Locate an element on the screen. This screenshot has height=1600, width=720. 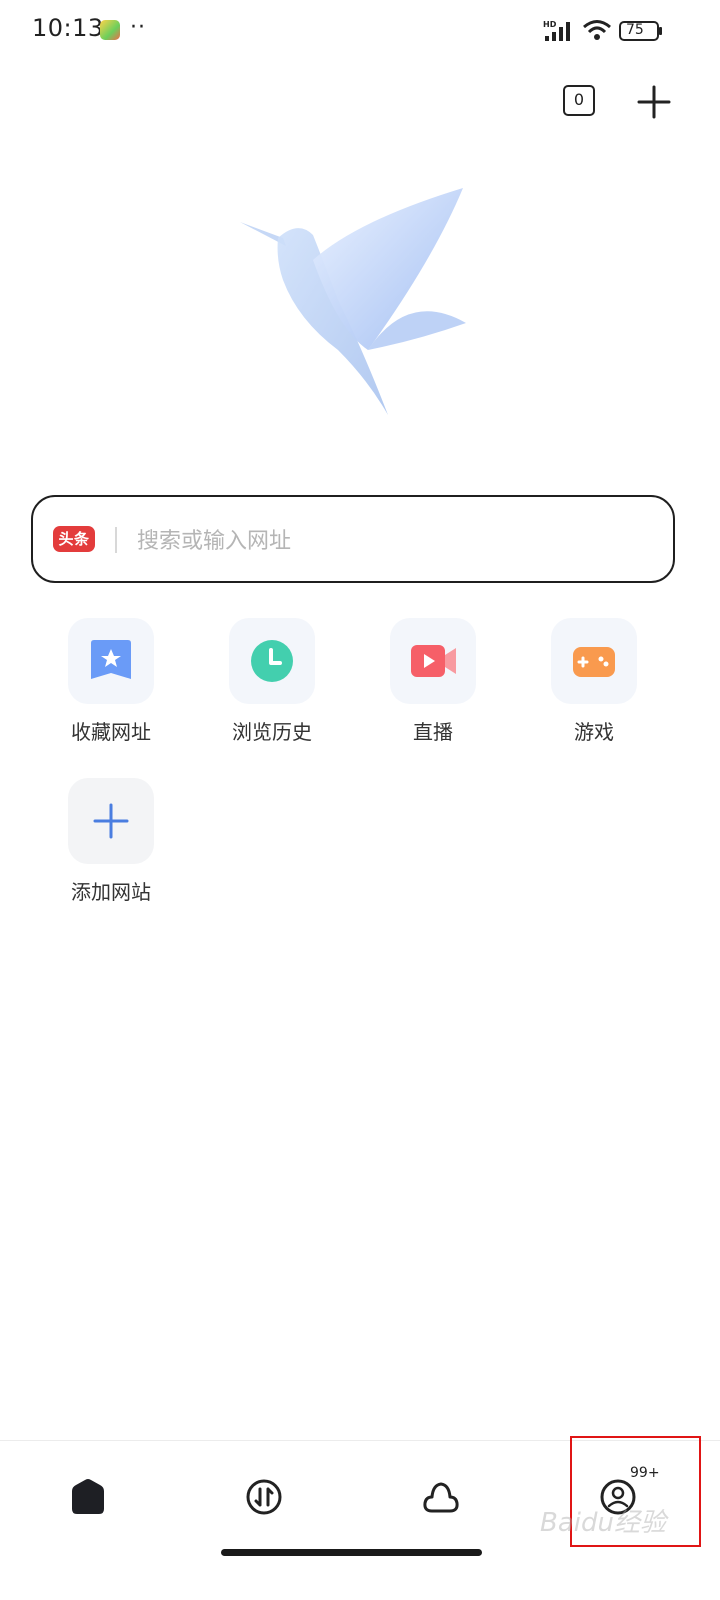
shortcut-games: 游戏 is located at coordinates (594, 688).